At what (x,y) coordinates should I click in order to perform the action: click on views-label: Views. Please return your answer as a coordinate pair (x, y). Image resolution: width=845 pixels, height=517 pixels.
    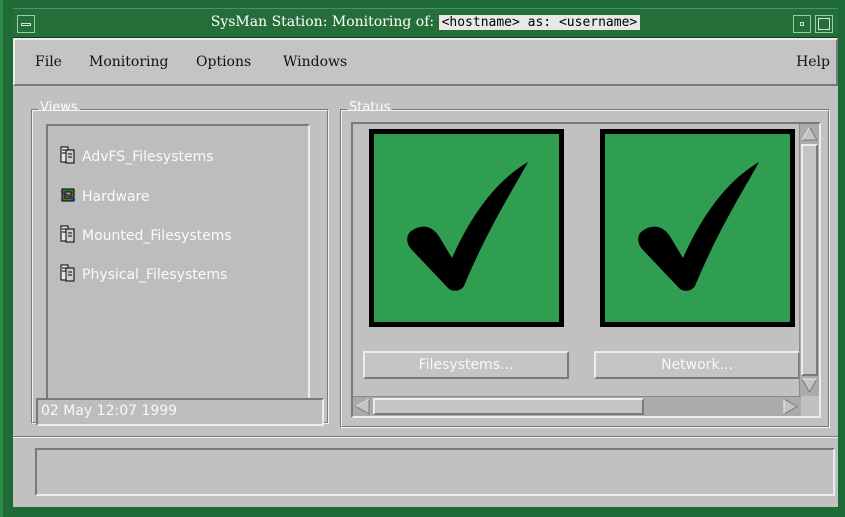
    Looking at the image, I should click on (59, 107).